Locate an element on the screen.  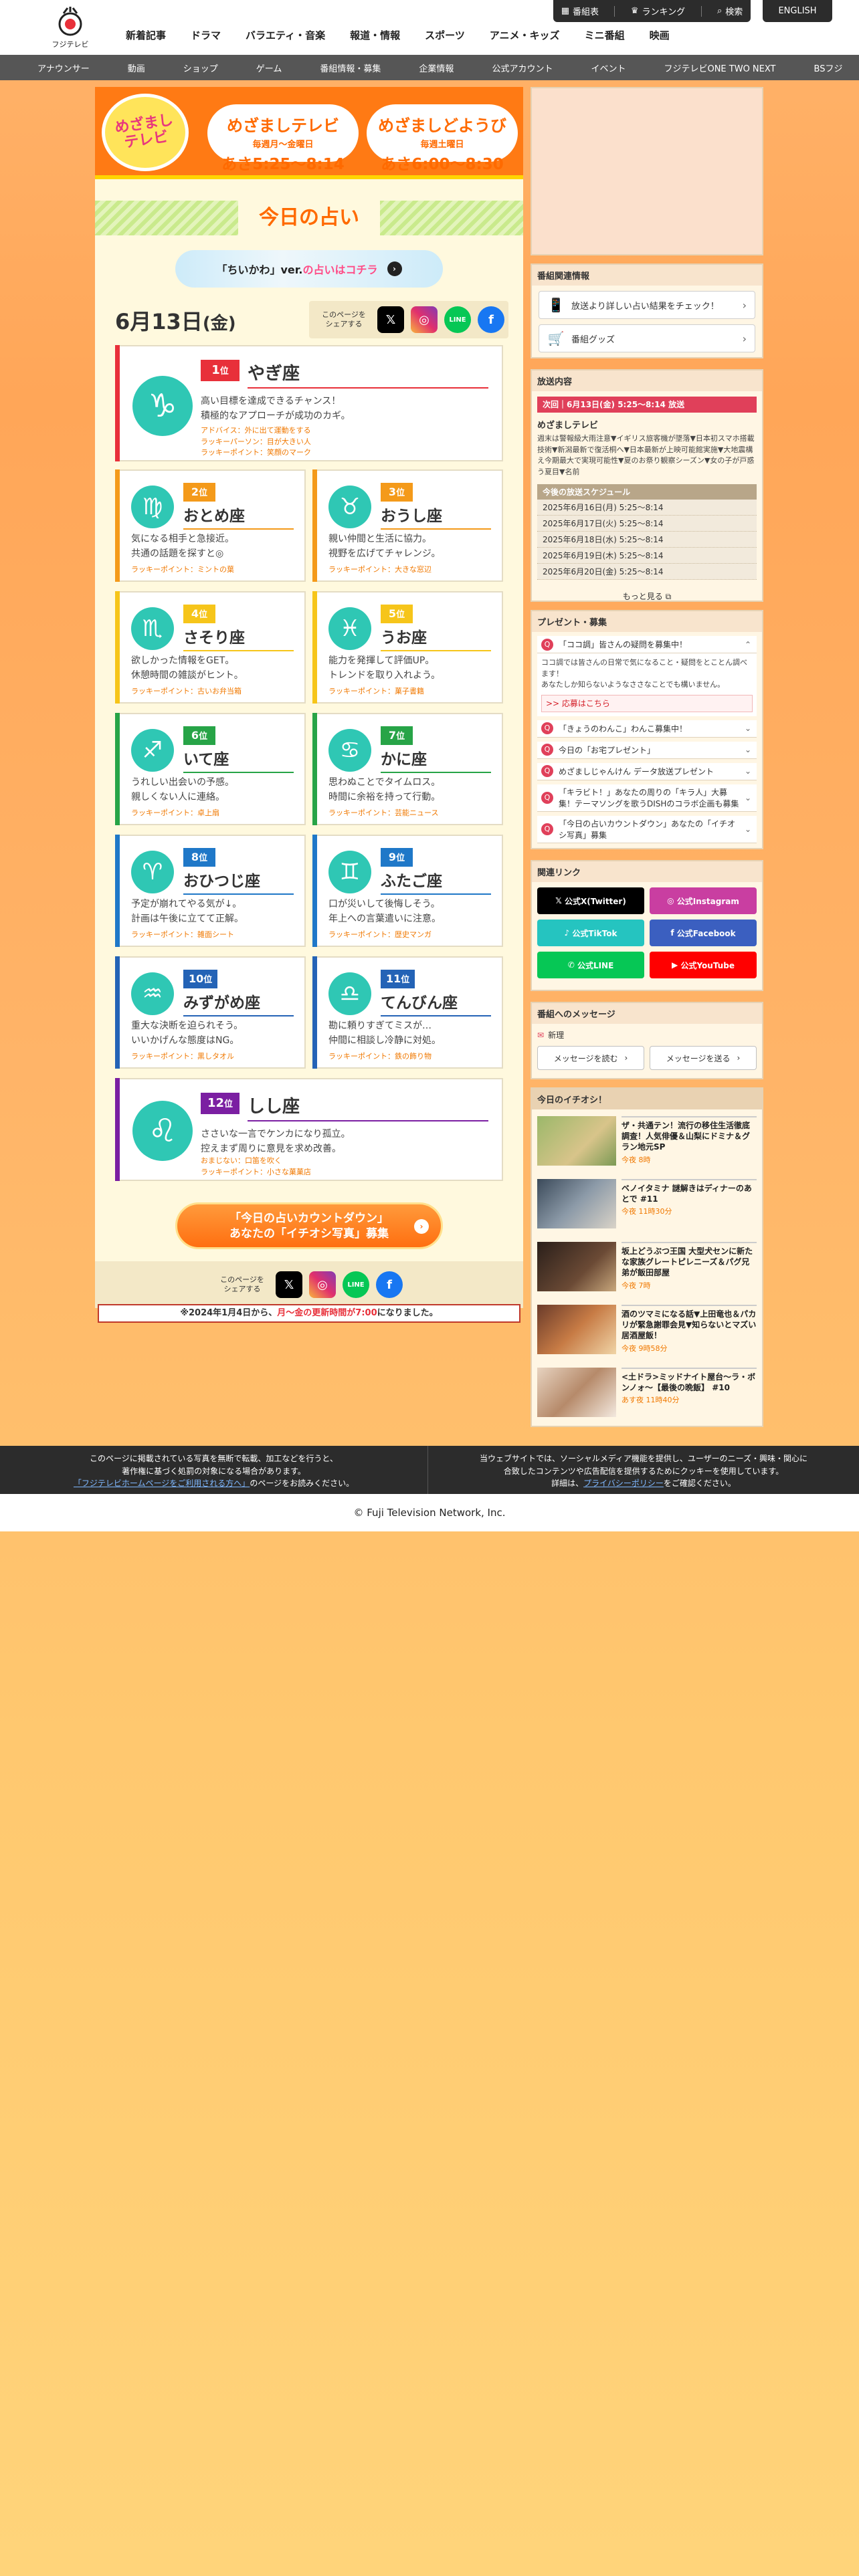
subnav-game: ゲーム is located at coordinates (269, 68).